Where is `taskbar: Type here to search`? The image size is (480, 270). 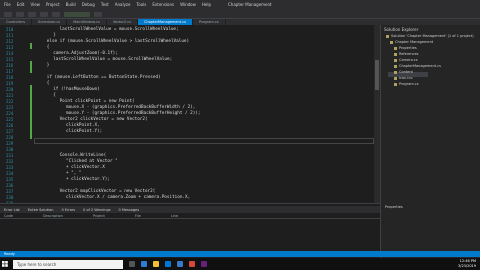 taskbar: Type here to search is located at coordinates (240, 264).